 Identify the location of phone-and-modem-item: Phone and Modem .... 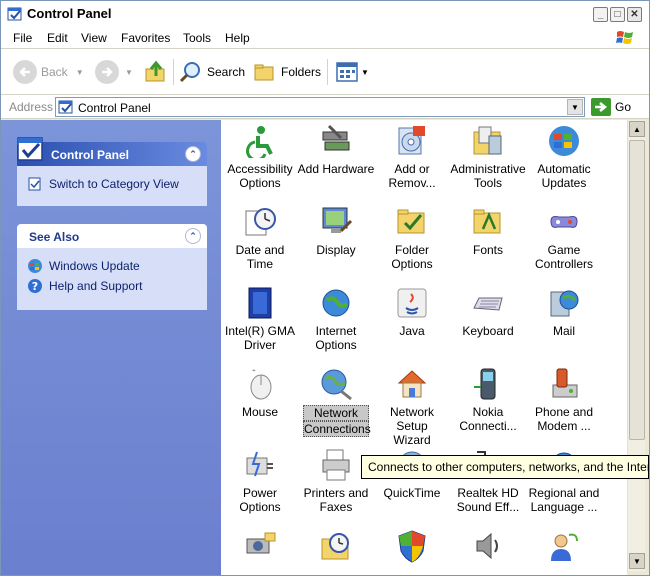
(564, 400).